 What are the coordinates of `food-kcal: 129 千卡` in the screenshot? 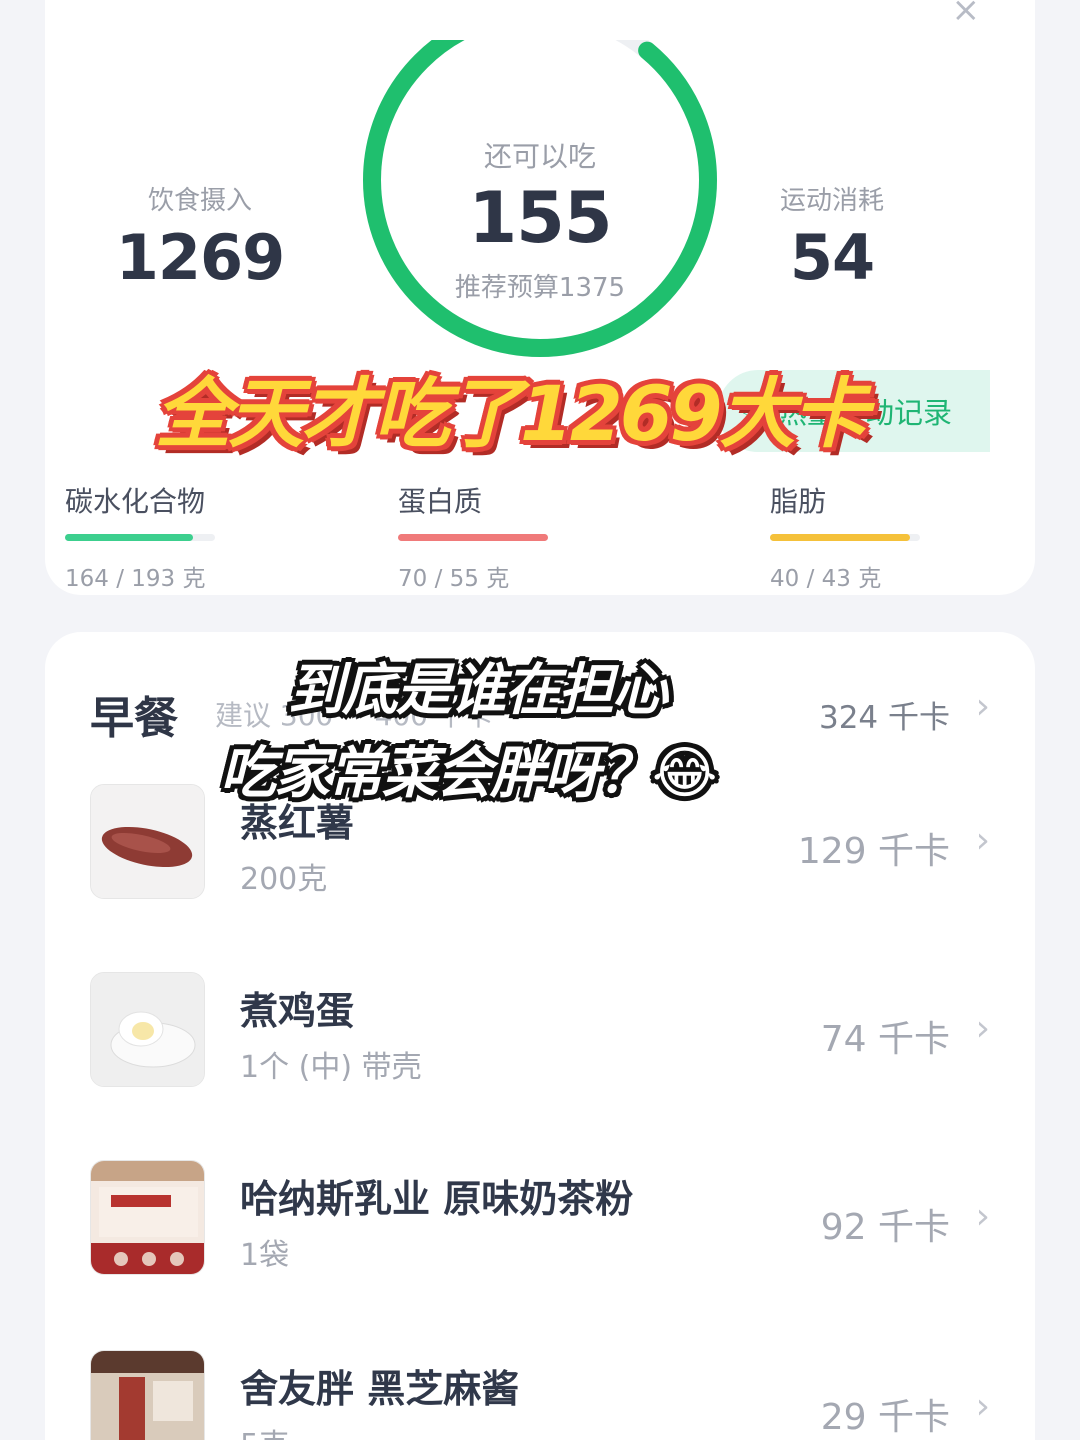 It's located at (873, 851).